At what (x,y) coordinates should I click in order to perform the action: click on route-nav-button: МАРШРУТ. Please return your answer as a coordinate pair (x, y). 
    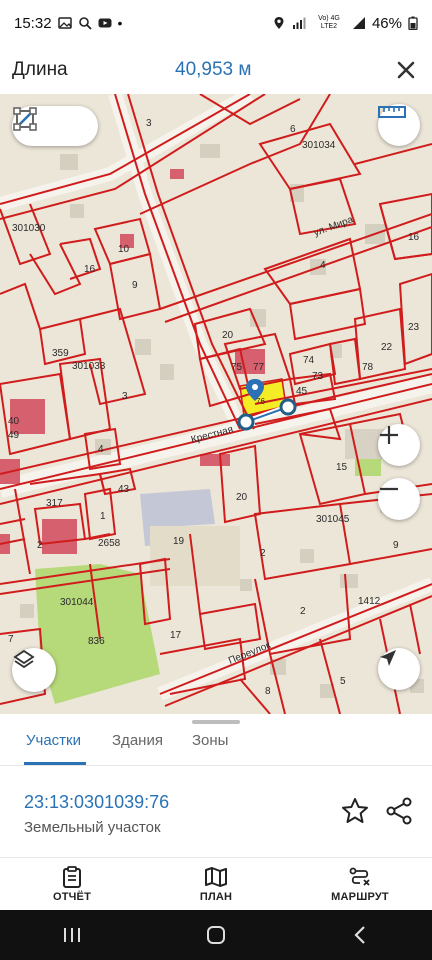
    Looking at the image, I should click on (360, 884).